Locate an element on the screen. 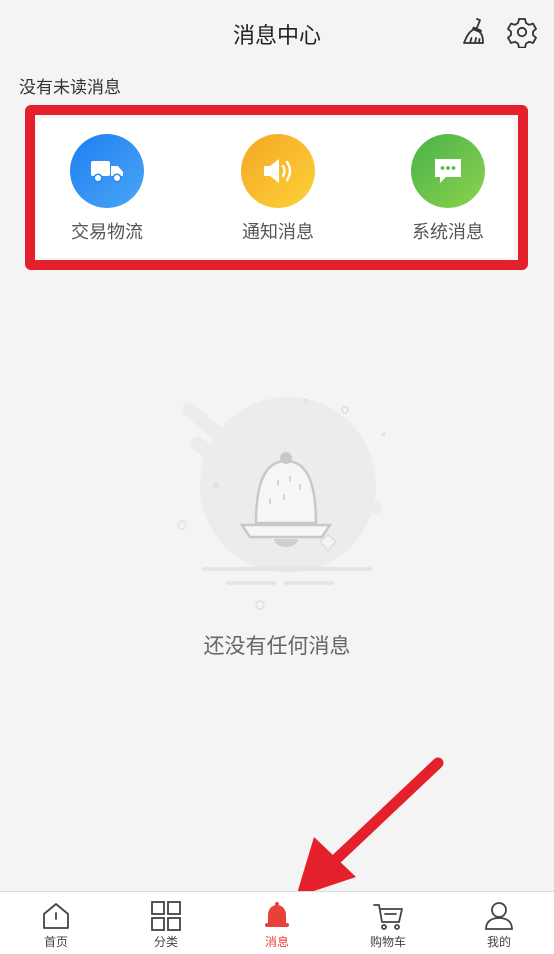 Image resolution: width=554 pixels, height=954 pixels. header: 消息中心 is located at coordinates (277, 33).